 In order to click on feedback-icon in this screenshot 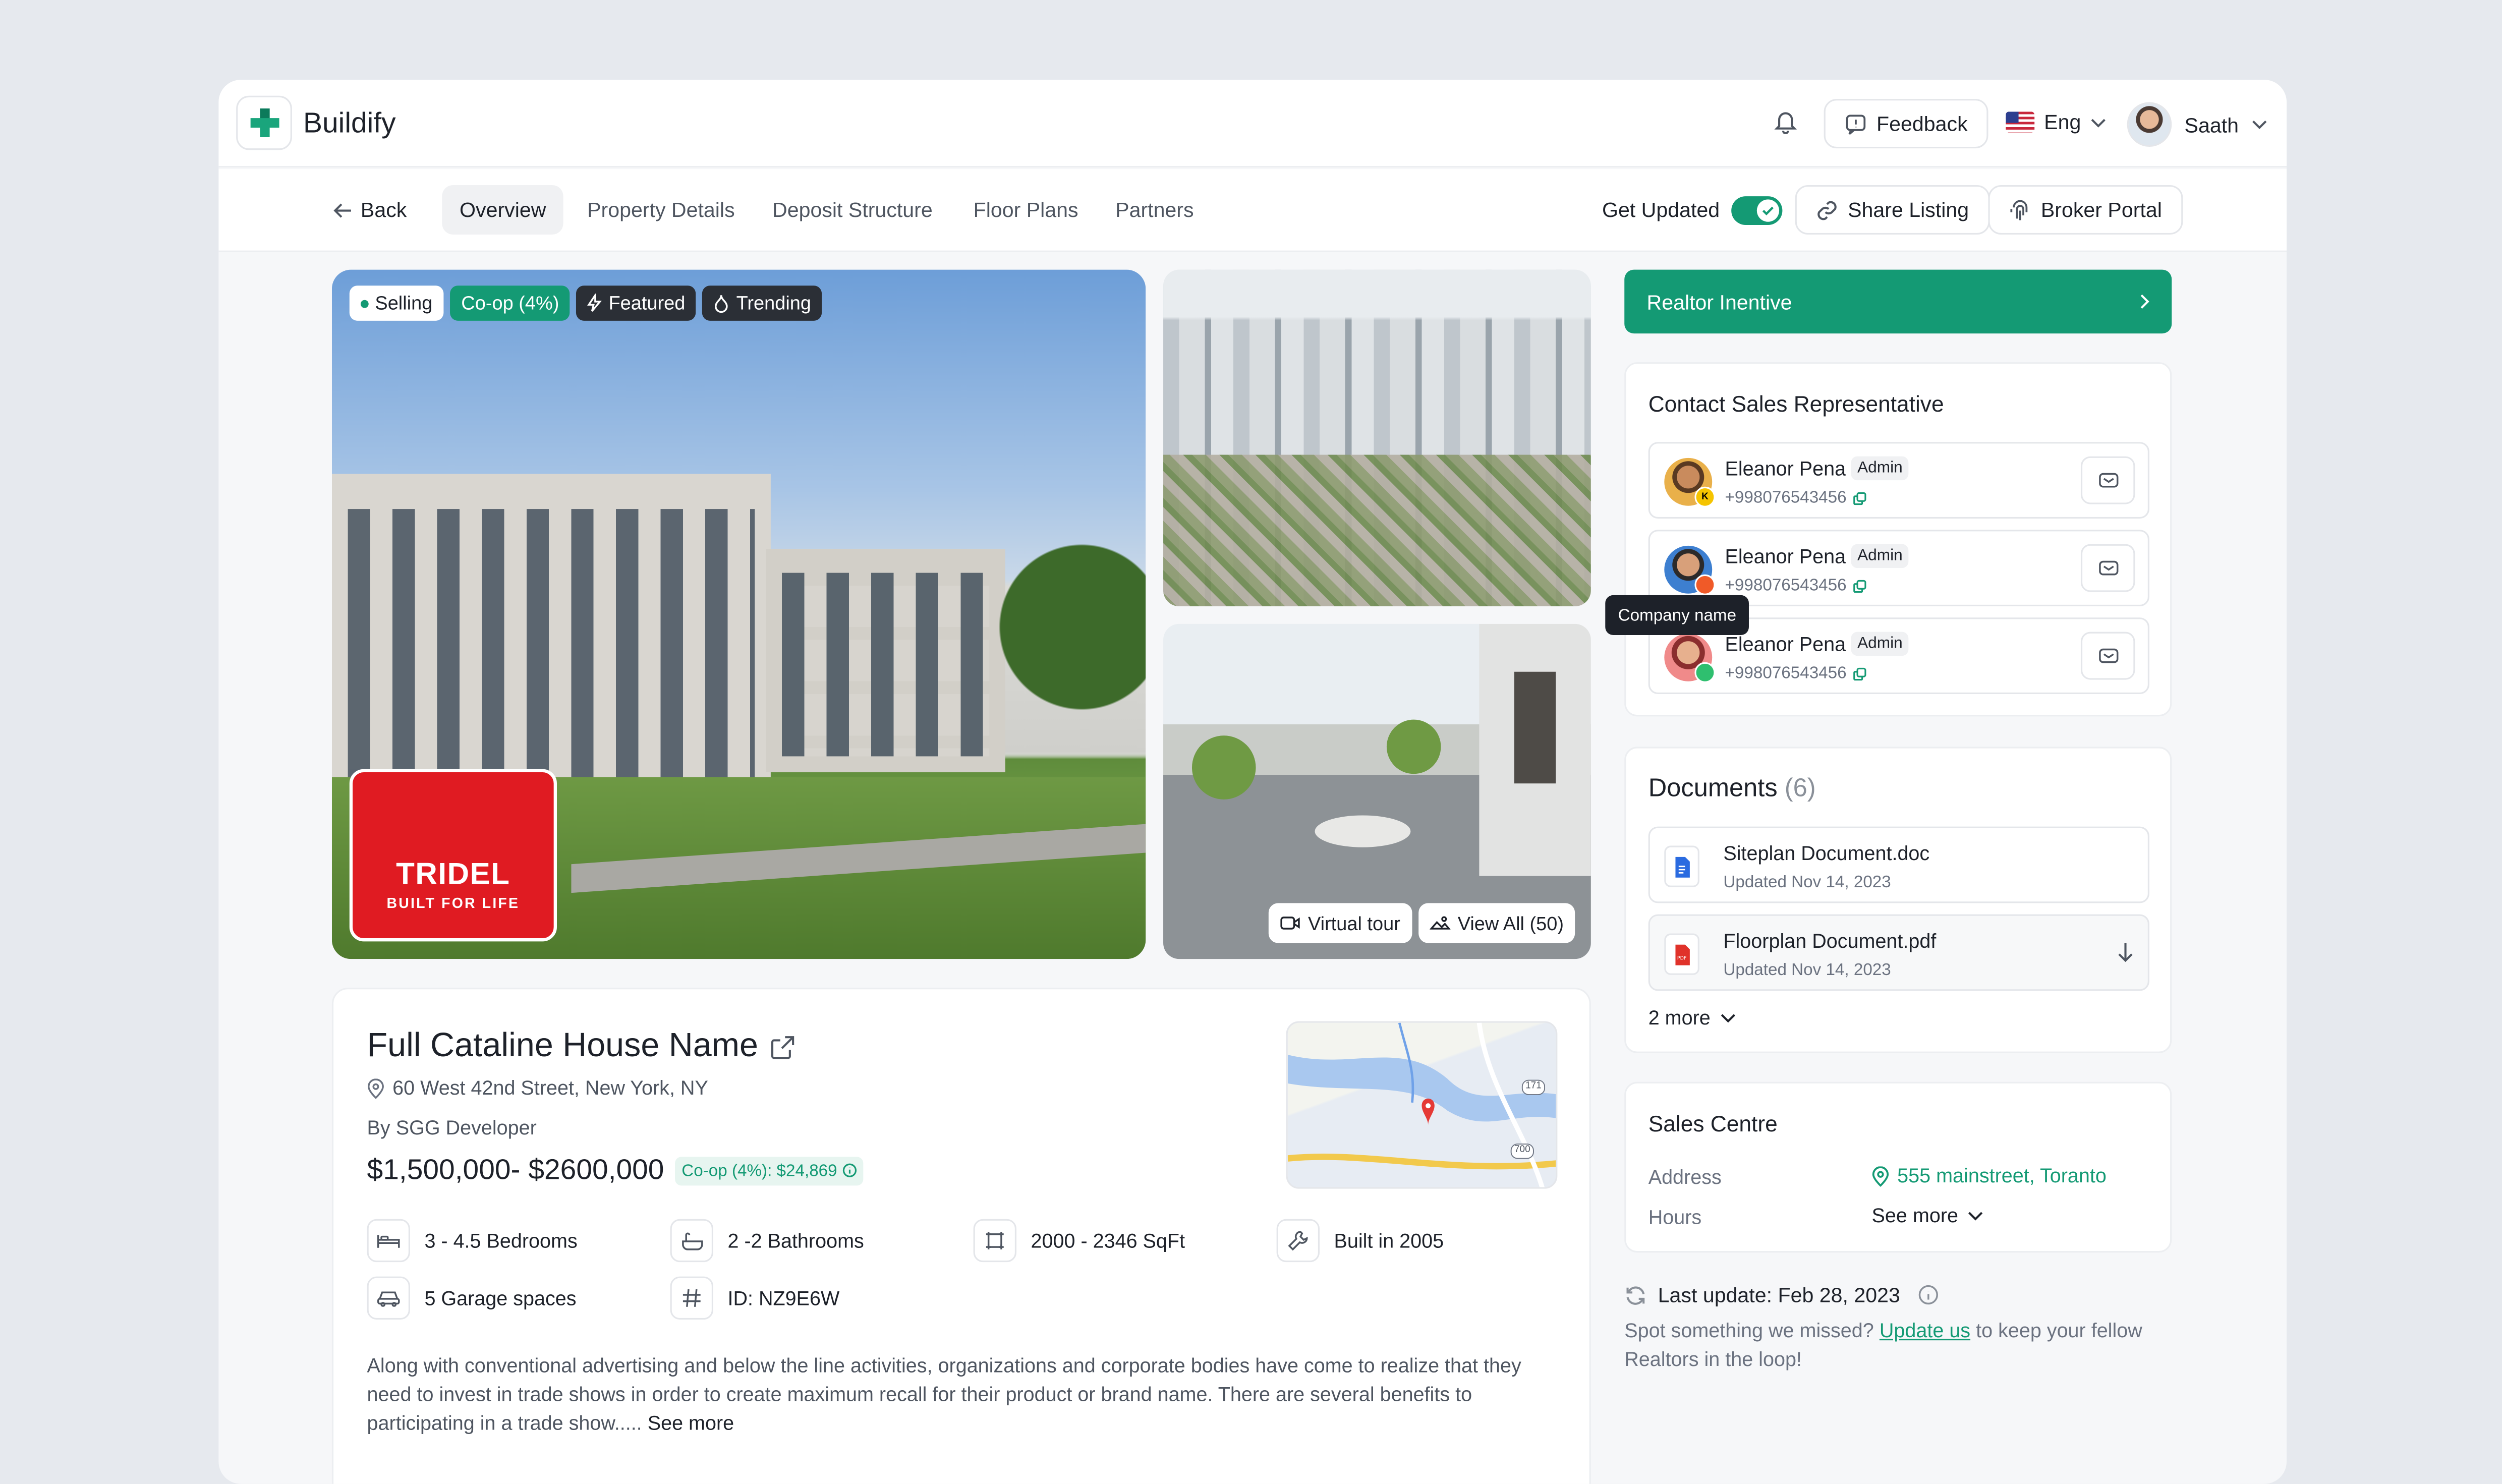, I will do `click(1856, 124)`.